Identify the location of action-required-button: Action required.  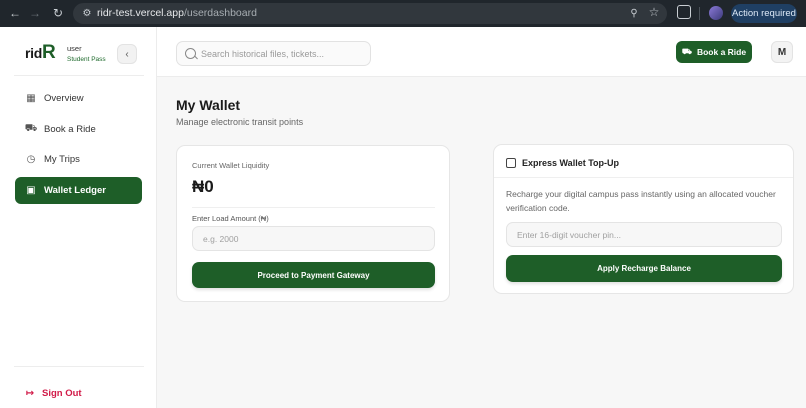
(764, 13).